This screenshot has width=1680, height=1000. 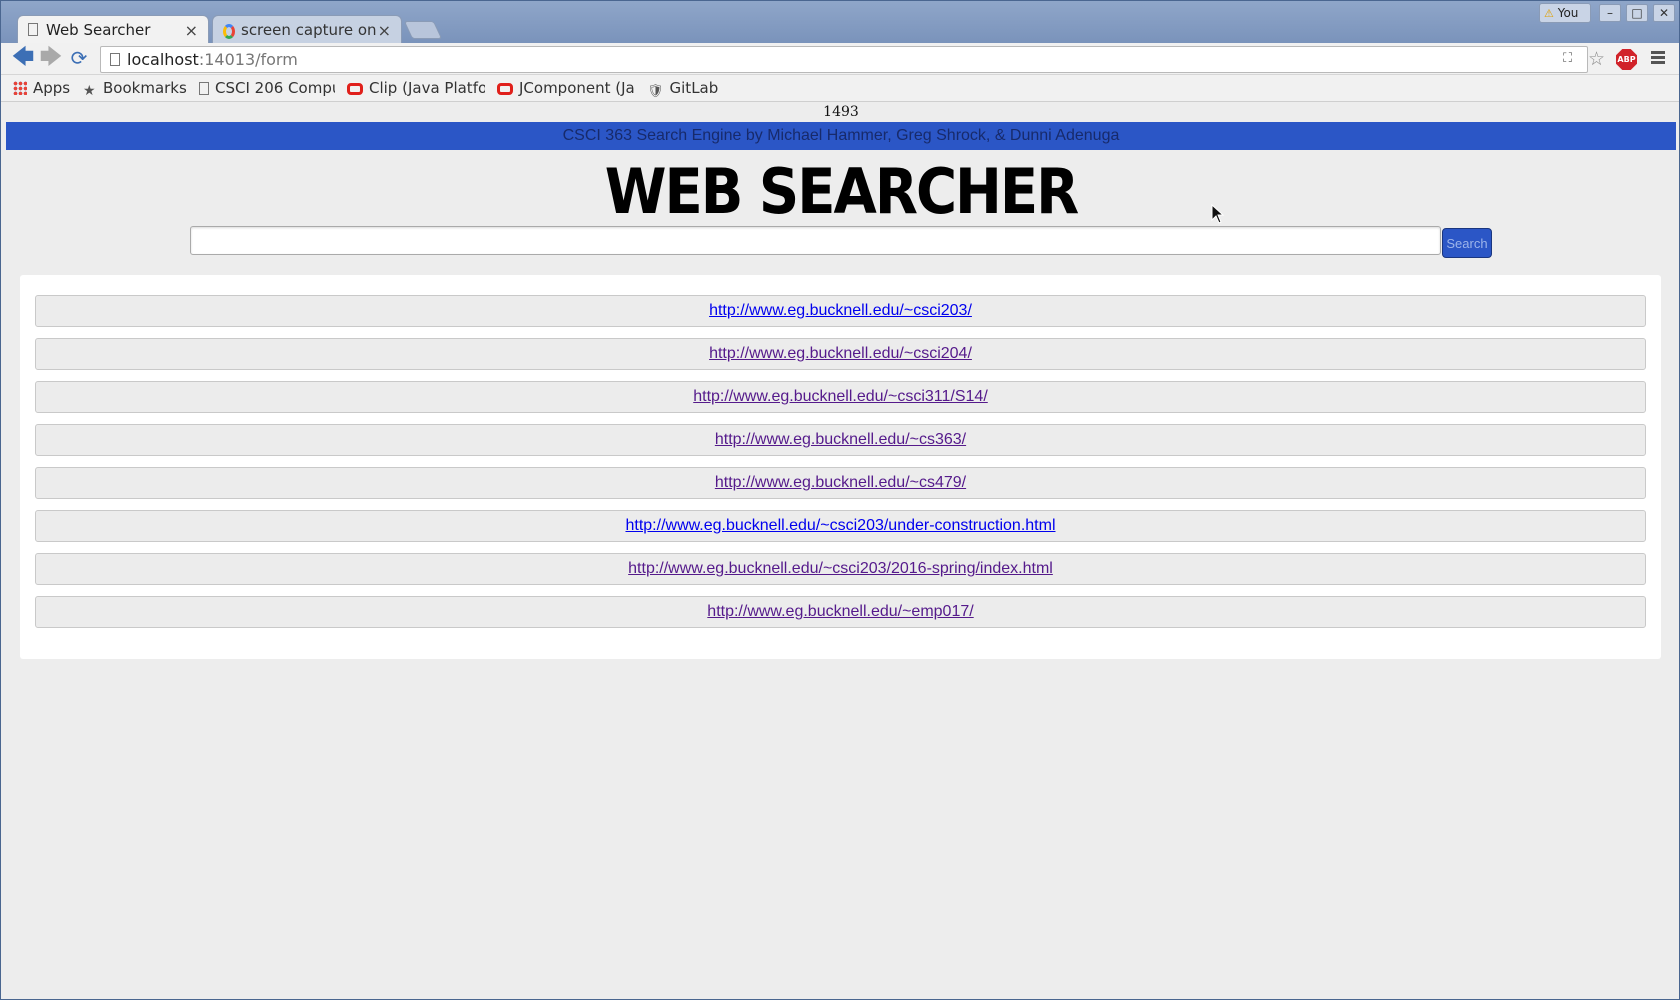 I want to click on address-bar: localhost:14013/form ⛶ ☆, so click(x=852, y=59).